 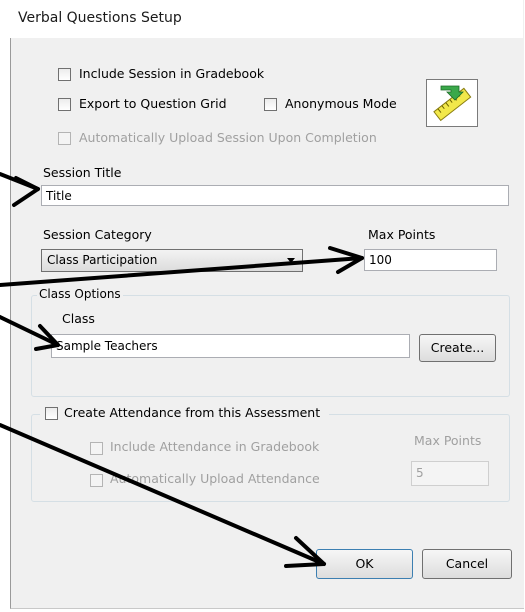 I want to click on auto-upload-attendance-checkbox, so click(x=96, y=480).